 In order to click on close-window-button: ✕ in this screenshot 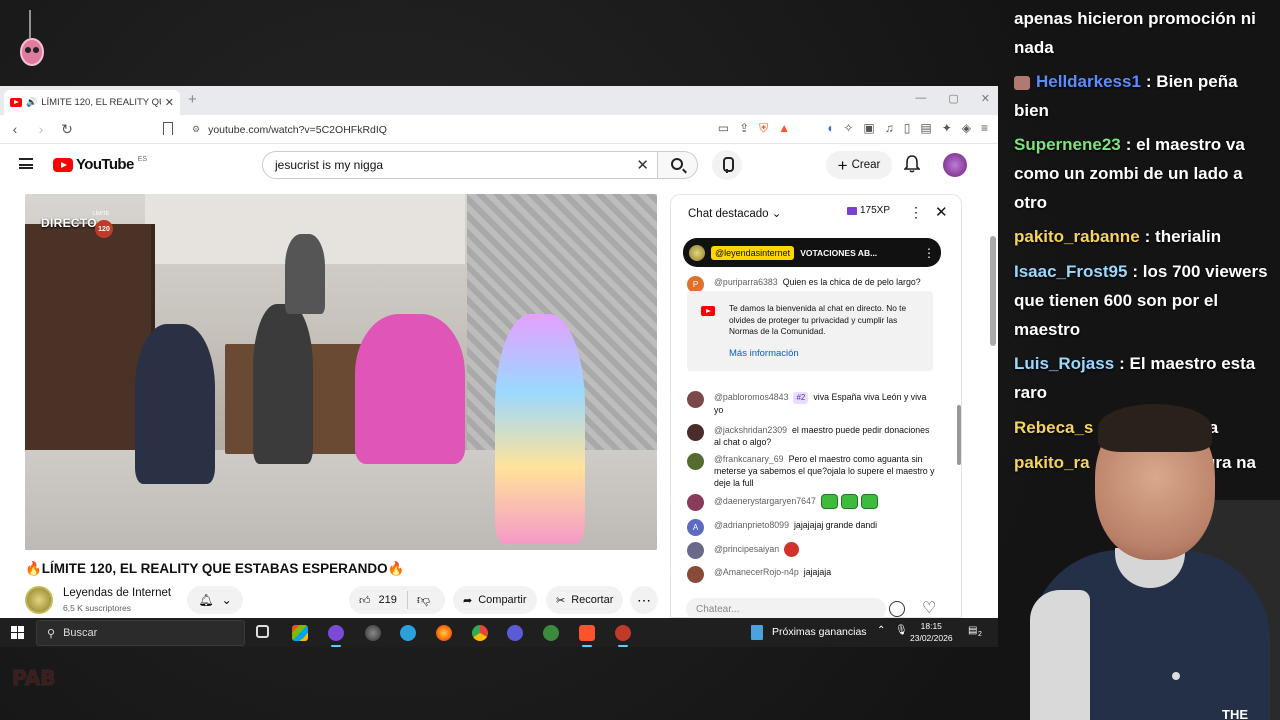, I will do `click(985, 98)`.